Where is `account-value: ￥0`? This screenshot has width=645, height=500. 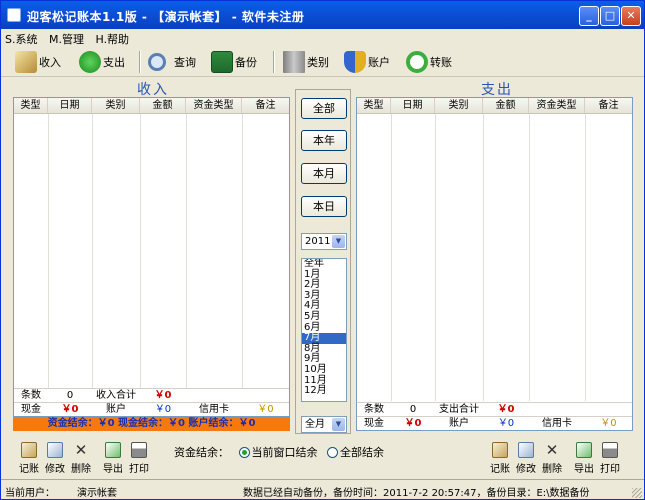 account-value: ￥0 is located at coordinates (163, 409).